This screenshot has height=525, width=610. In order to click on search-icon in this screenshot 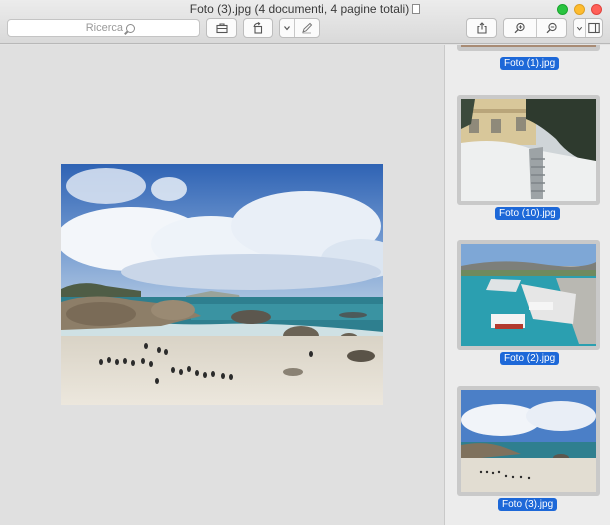, I will do `click(130, 28)`.